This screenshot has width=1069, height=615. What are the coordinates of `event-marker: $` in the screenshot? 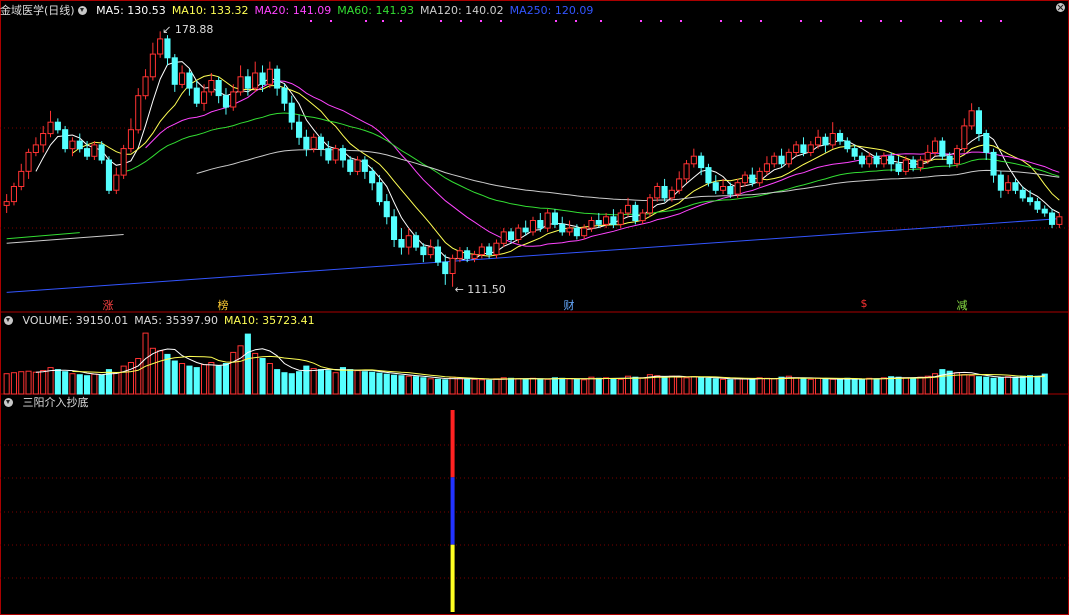 It's located at (864, 303).